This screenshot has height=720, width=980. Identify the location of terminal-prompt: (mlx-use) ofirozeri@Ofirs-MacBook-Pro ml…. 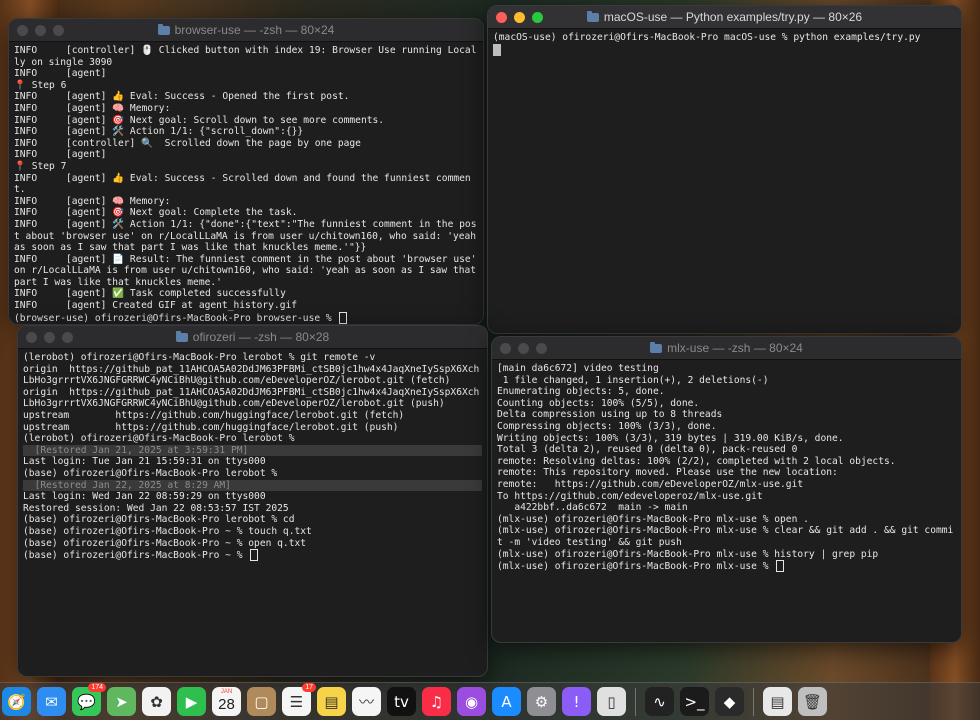
(726, 566).